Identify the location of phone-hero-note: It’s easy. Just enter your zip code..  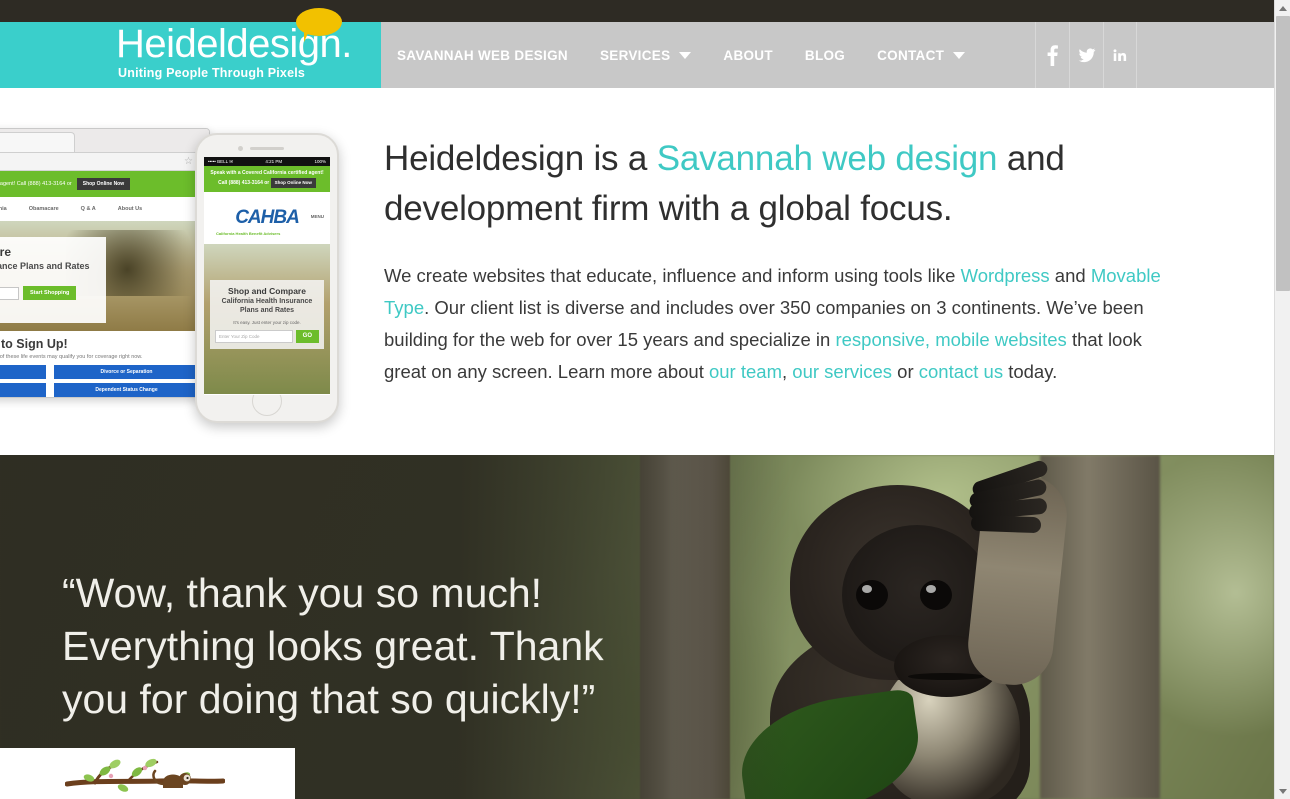
(267, 322).